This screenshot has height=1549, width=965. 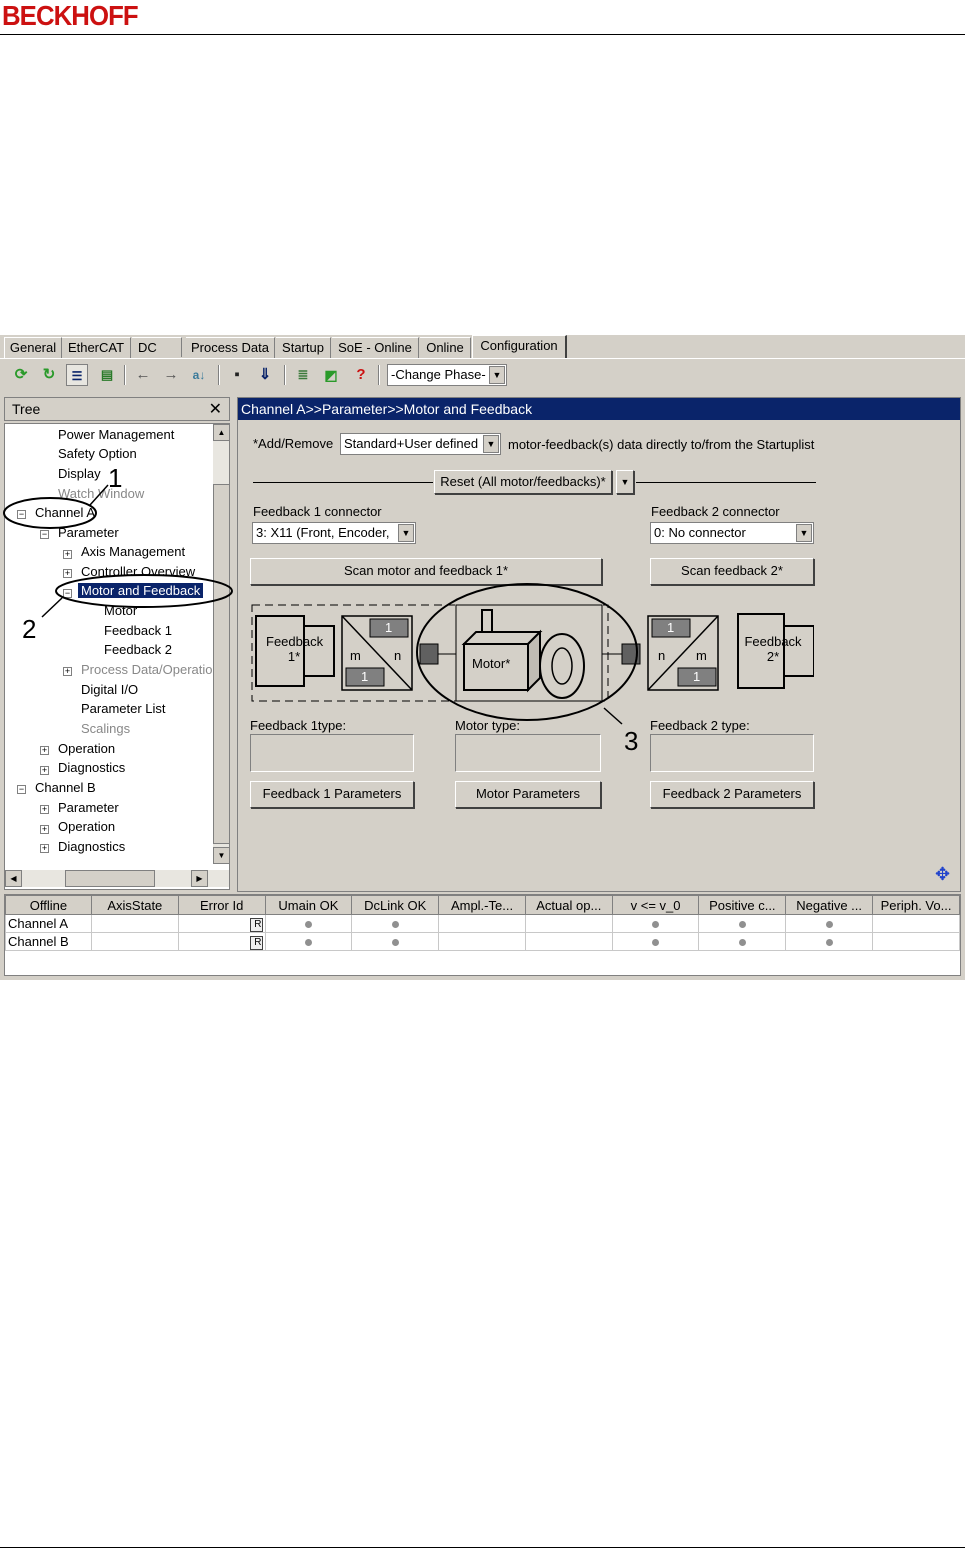 I want to click on footer-rule, so click(x=482, y=1547).